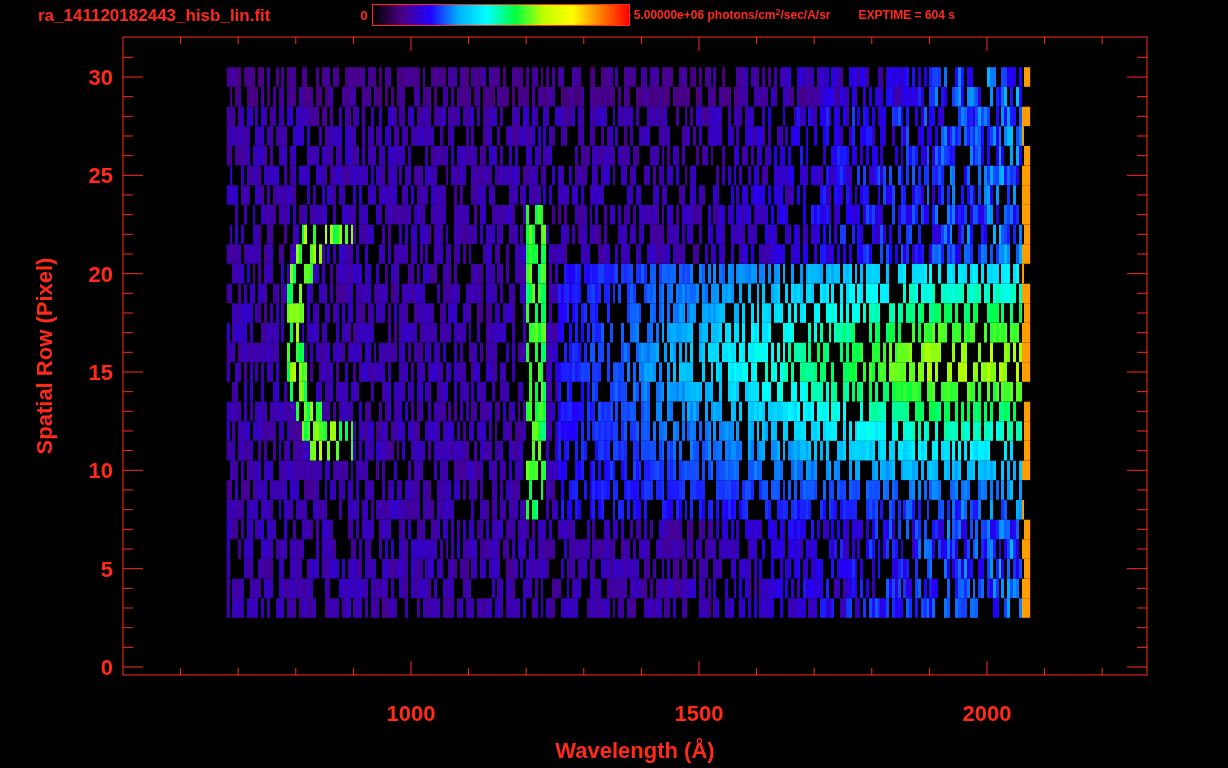  What do you see at coordinates (100, 77) in the screenshot?
I see `y-tick-label: 30` at bounding box center [100, 77].